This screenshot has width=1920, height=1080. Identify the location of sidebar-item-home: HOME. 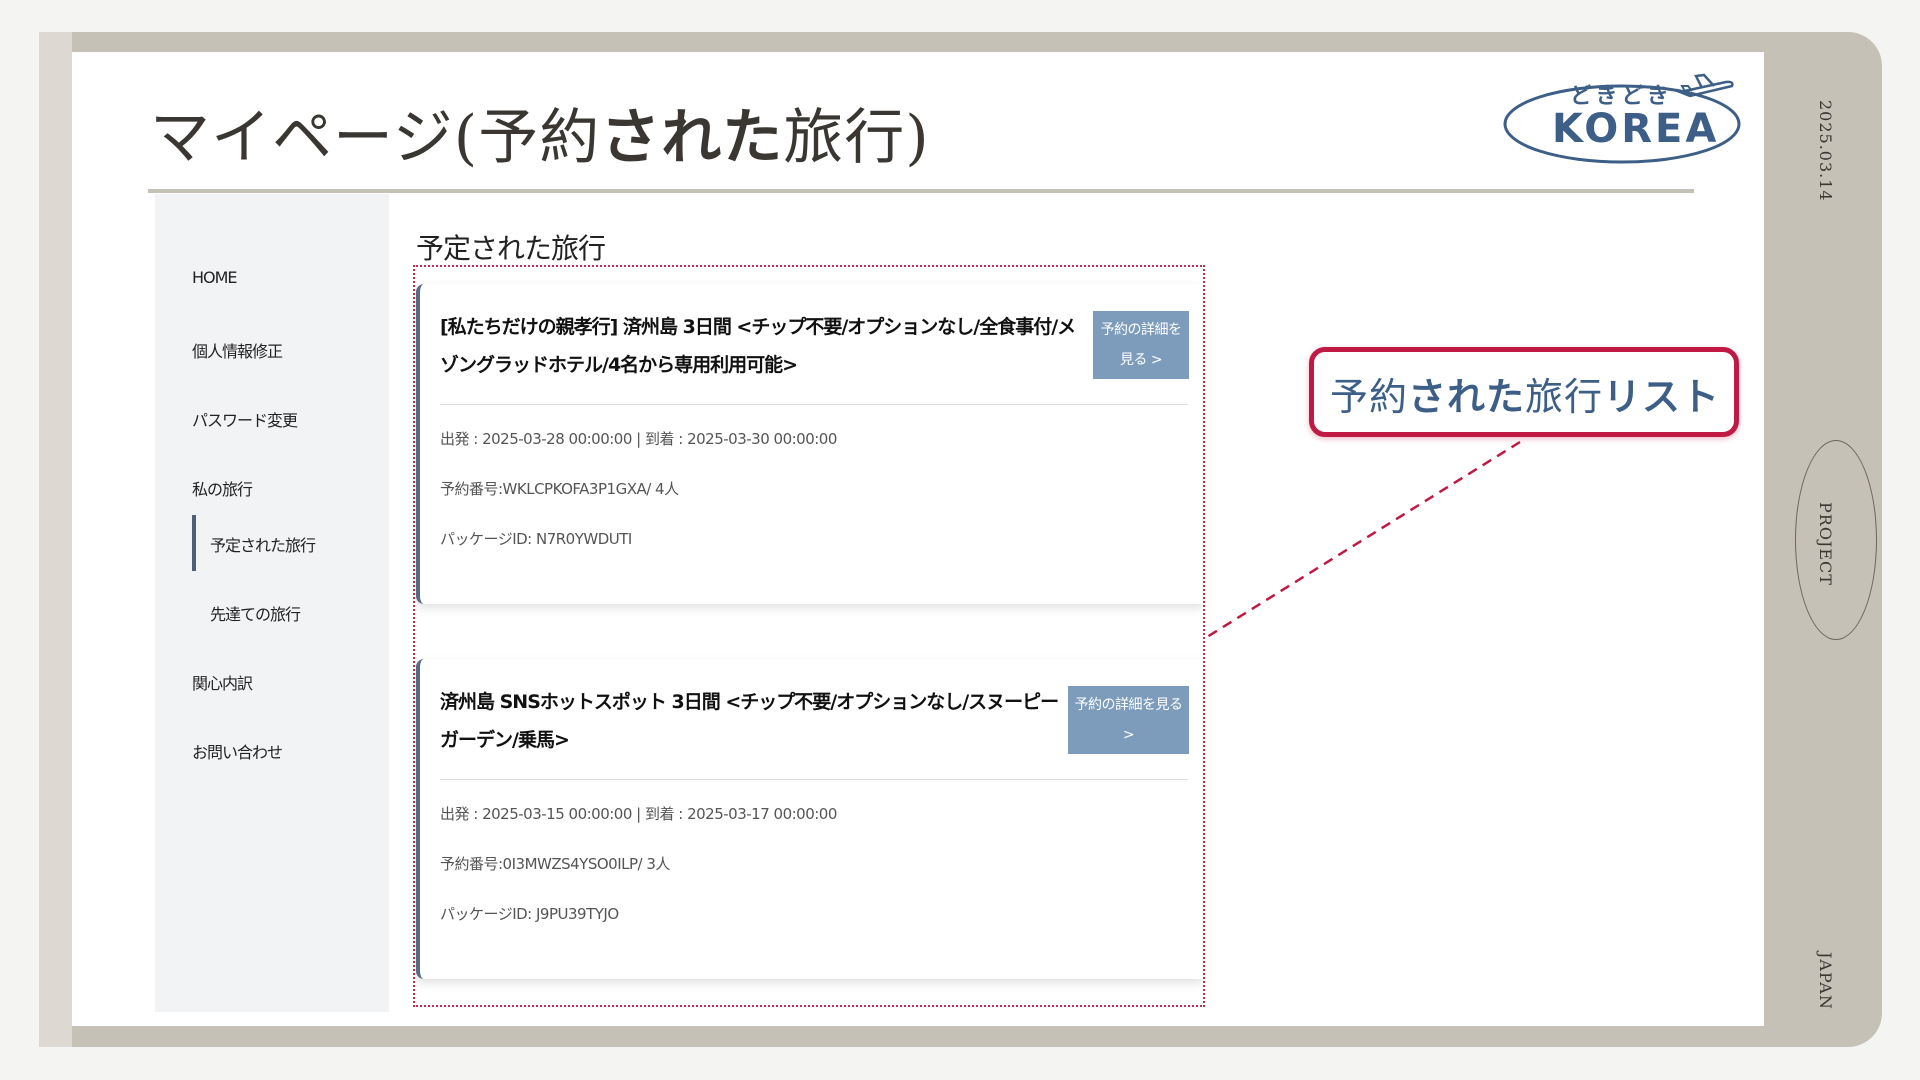
(215, 277).